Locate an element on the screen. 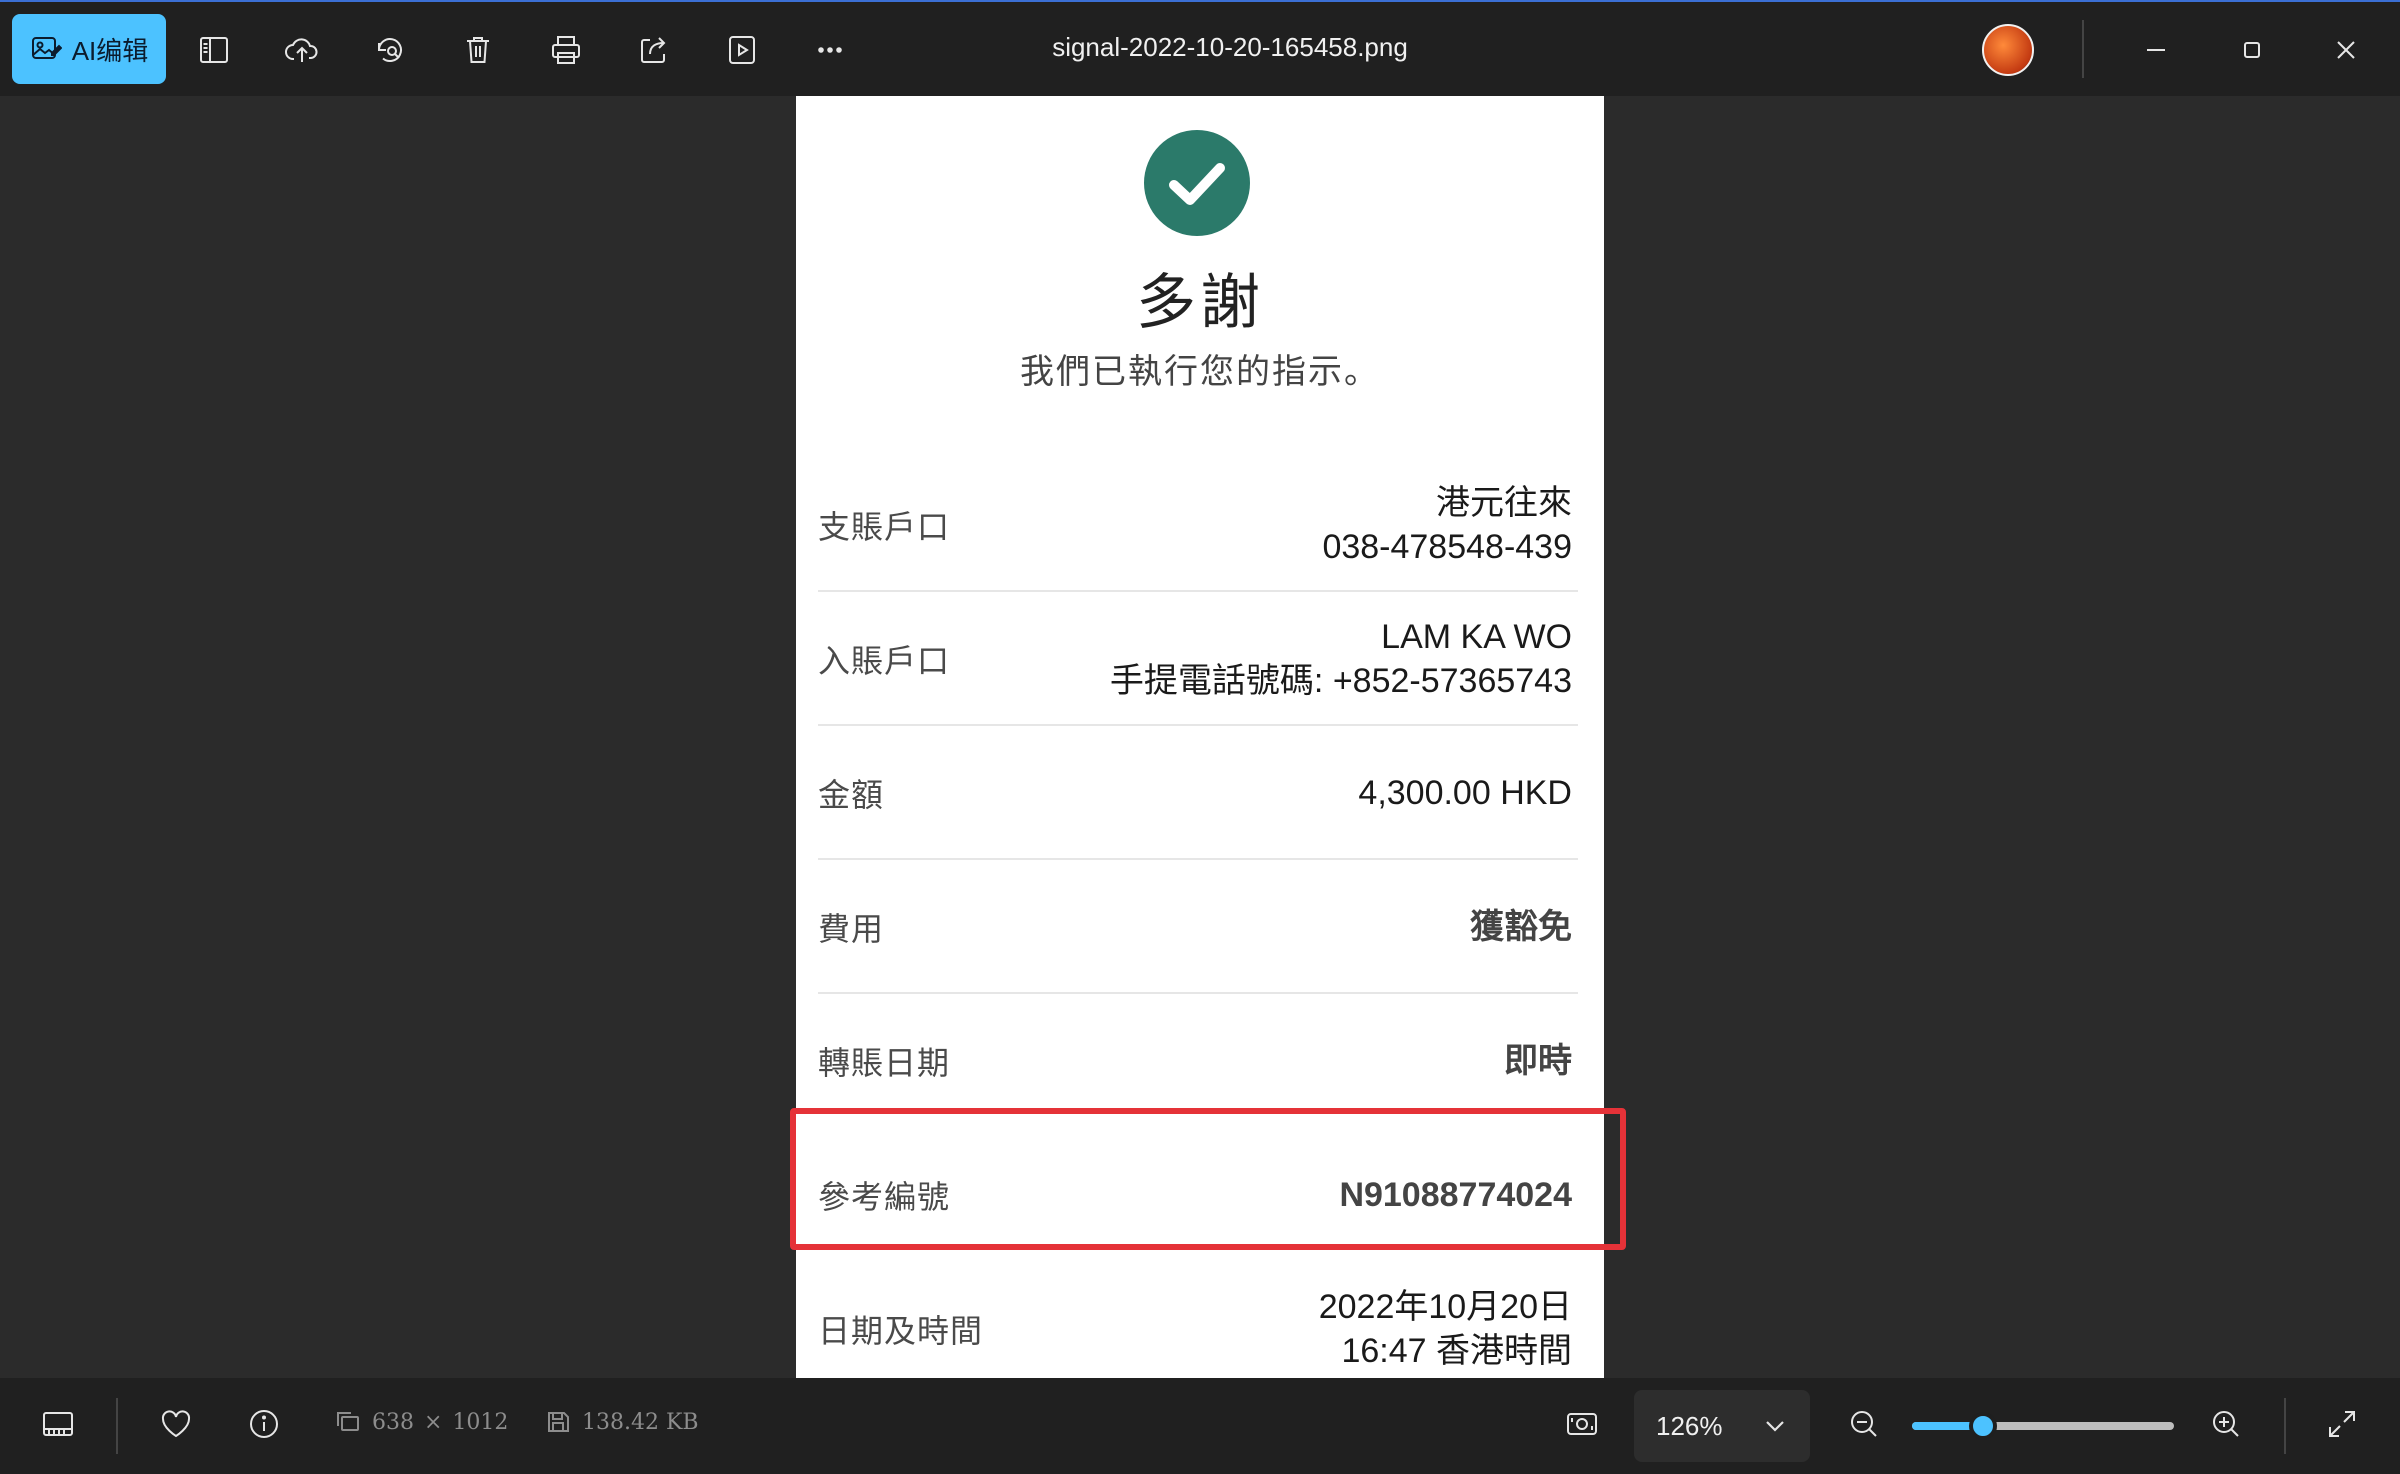  title-bar: AI编辑 signal-2022-10-20-165458.png is located at coordinates (1200, 48).